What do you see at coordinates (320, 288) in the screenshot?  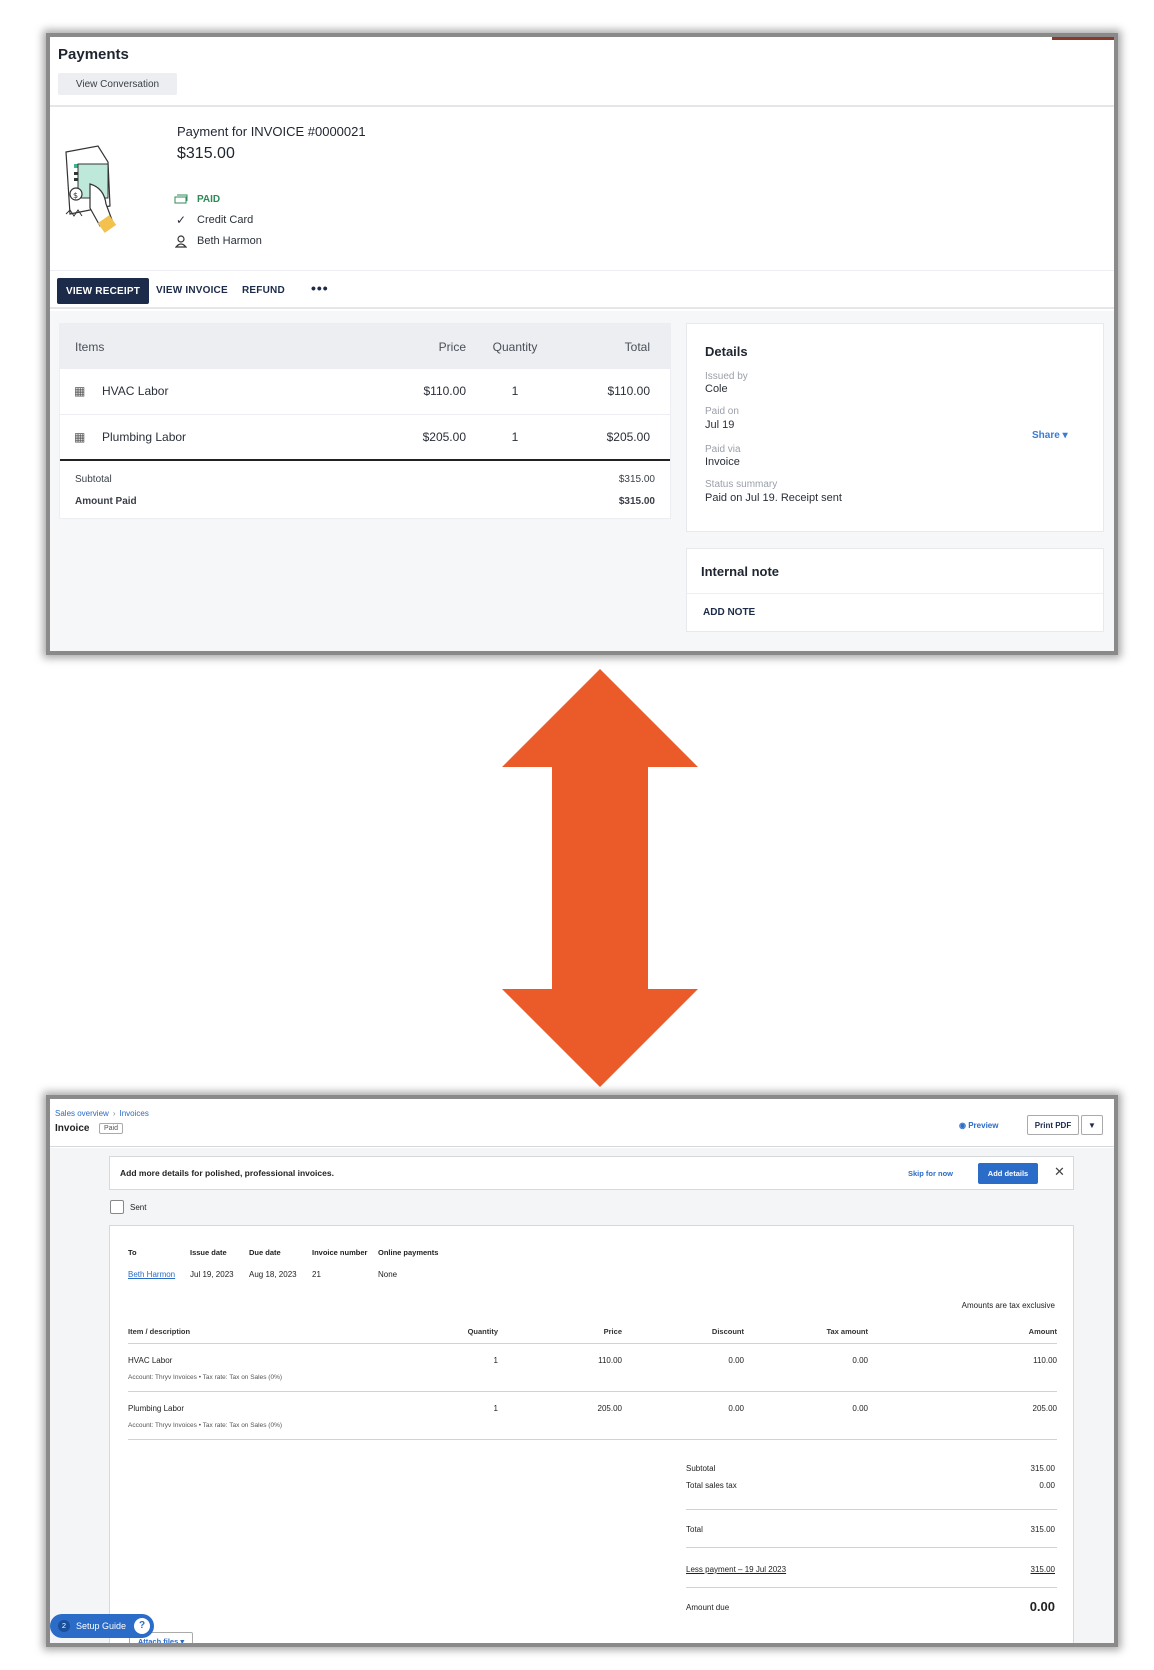 I see `more-options-icon: •••` at bounding box center [320, 288].